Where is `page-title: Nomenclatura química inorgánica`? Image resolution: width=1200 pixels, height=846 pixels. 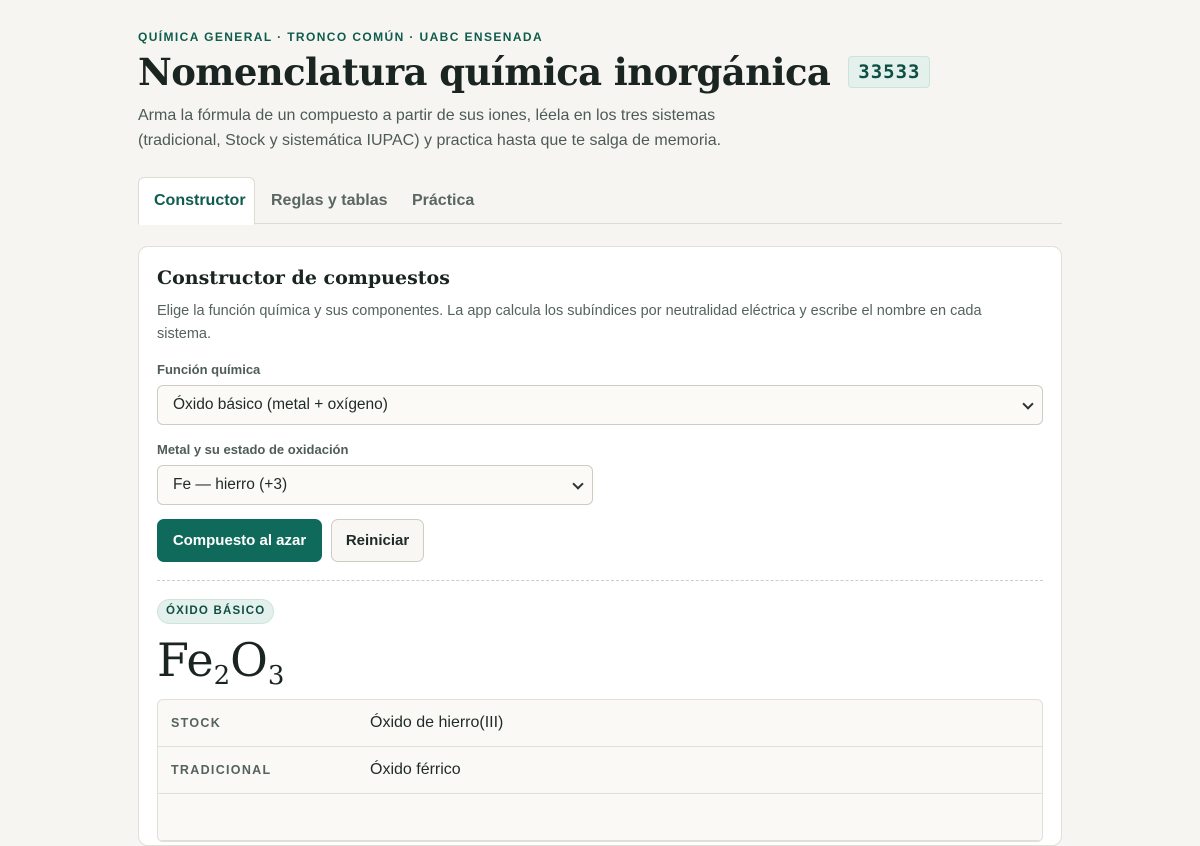
page-title: Nomenclatura química inorgánica is located at coordinates (484, 72).